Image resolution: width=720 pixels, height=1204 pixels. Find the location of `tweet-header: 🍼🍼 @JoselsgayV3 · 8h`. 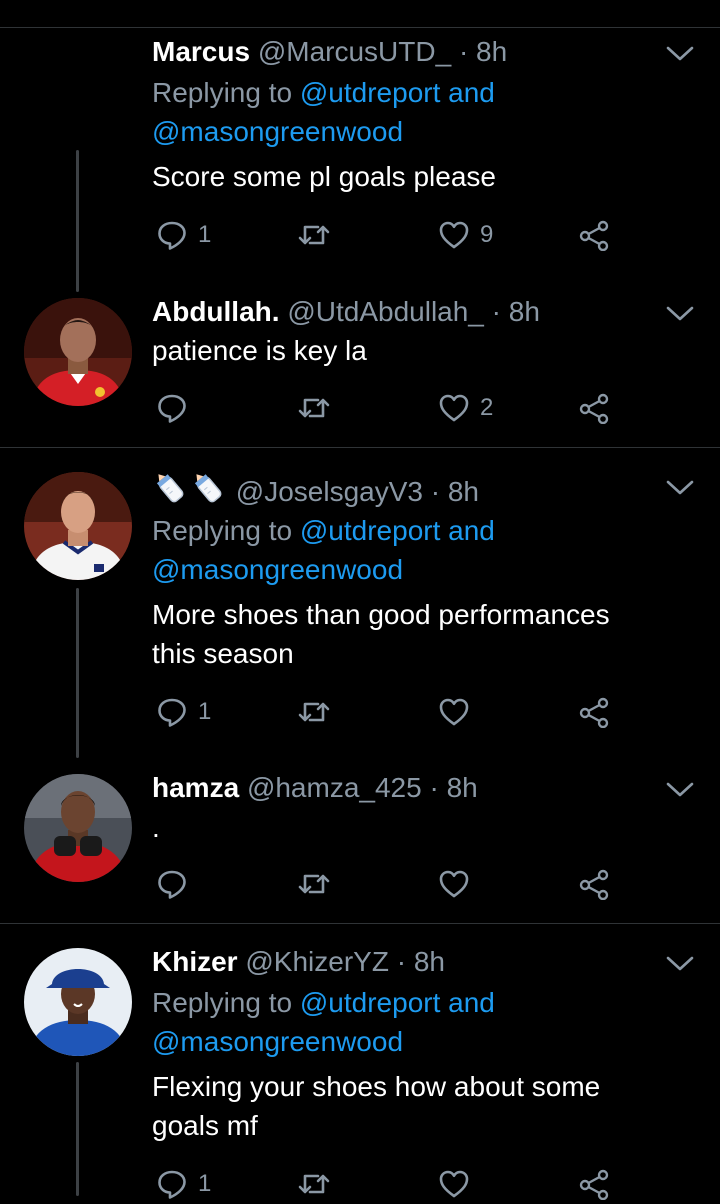

tweet-header: 🍼🍼 @JoselsgayV3 · 8h is located at coordinates (315, 493).